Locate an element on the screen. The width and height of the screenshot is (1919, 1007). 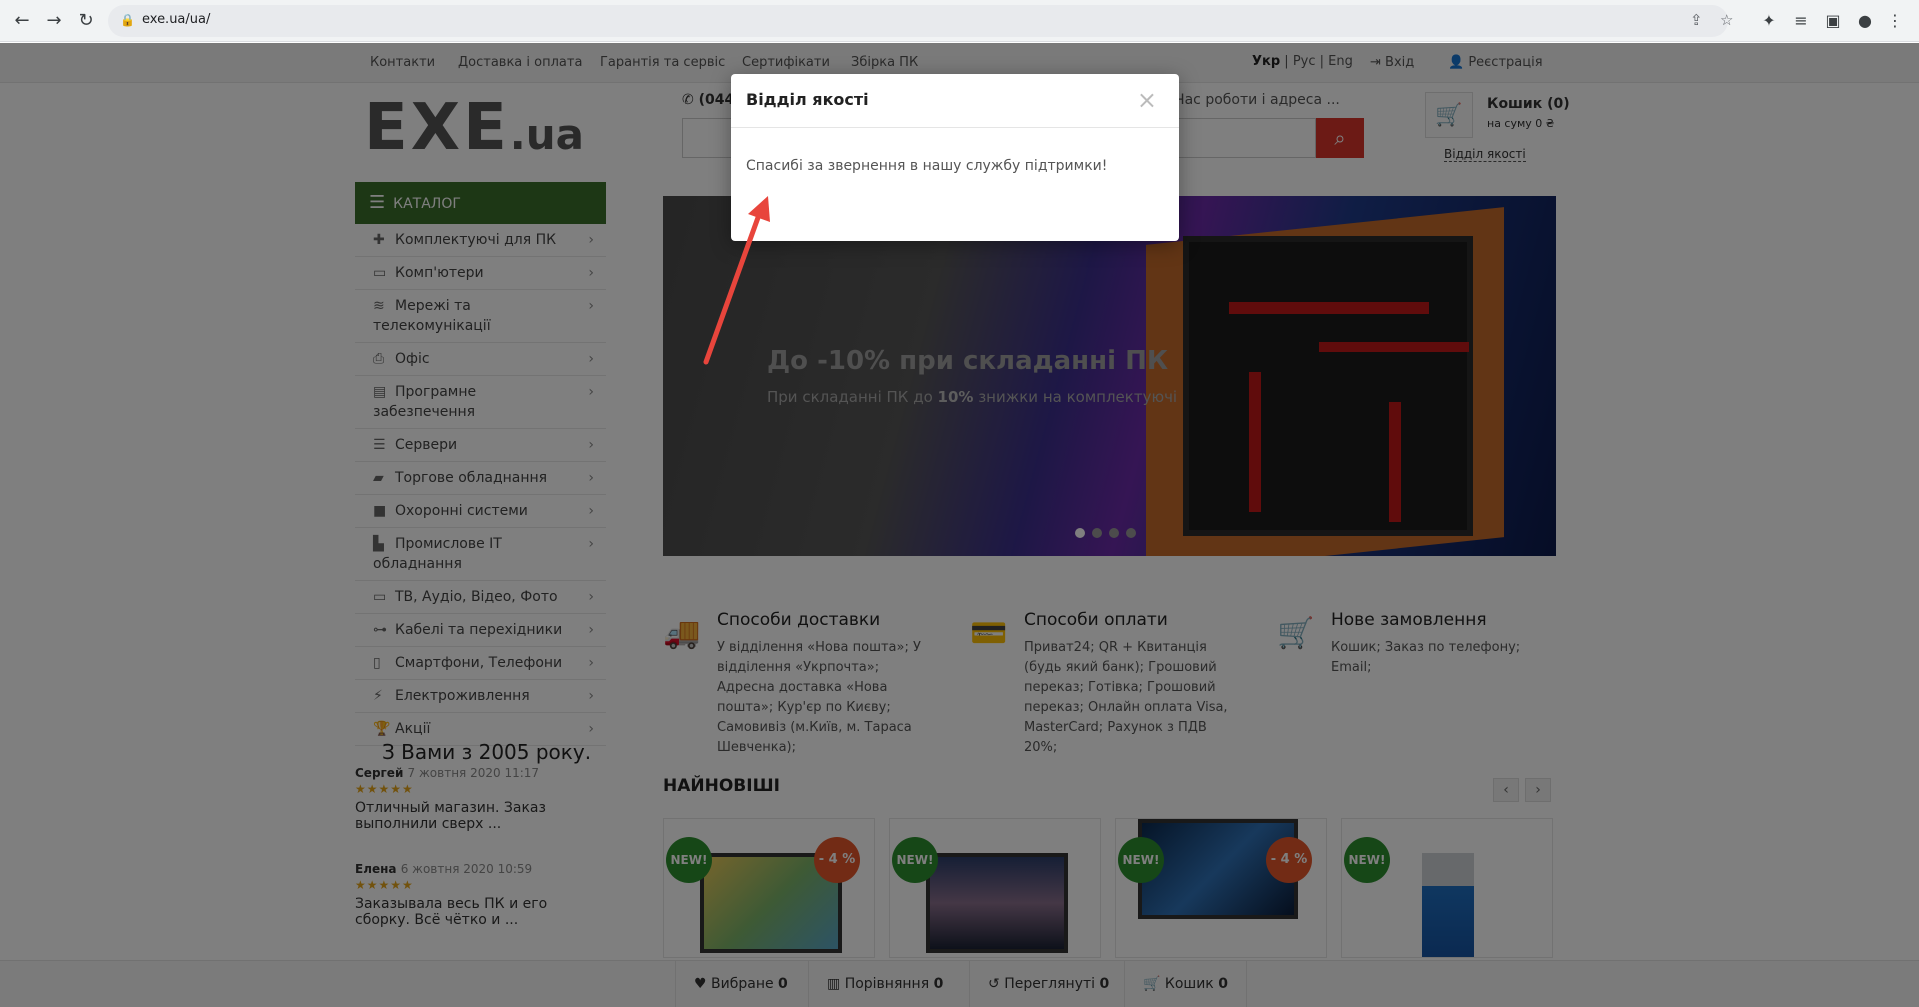
share-icon: ⇪ is located at coordinates (1696, 20).